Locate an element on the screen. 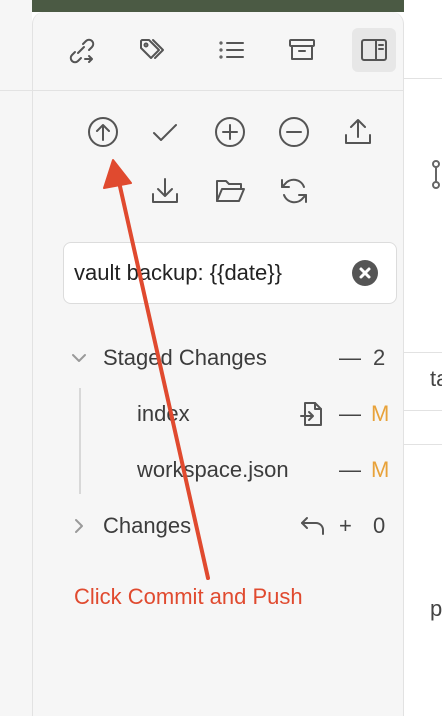 The width and height of the screenshot is (442, 716). sidebar-toggle-icon is located at coordinates (374, 50).